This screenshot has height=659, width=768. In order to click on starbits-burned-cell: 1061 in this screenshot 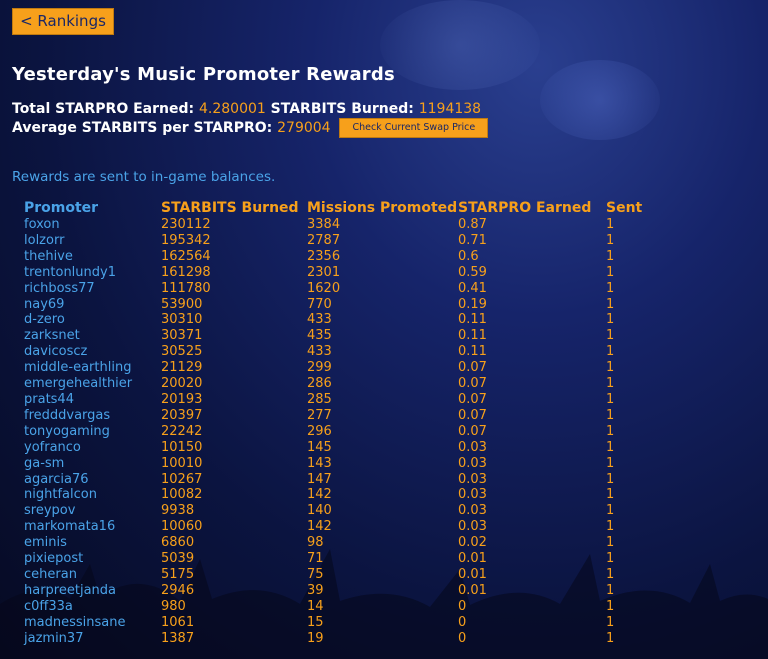, I will do `click(178, 622)`.